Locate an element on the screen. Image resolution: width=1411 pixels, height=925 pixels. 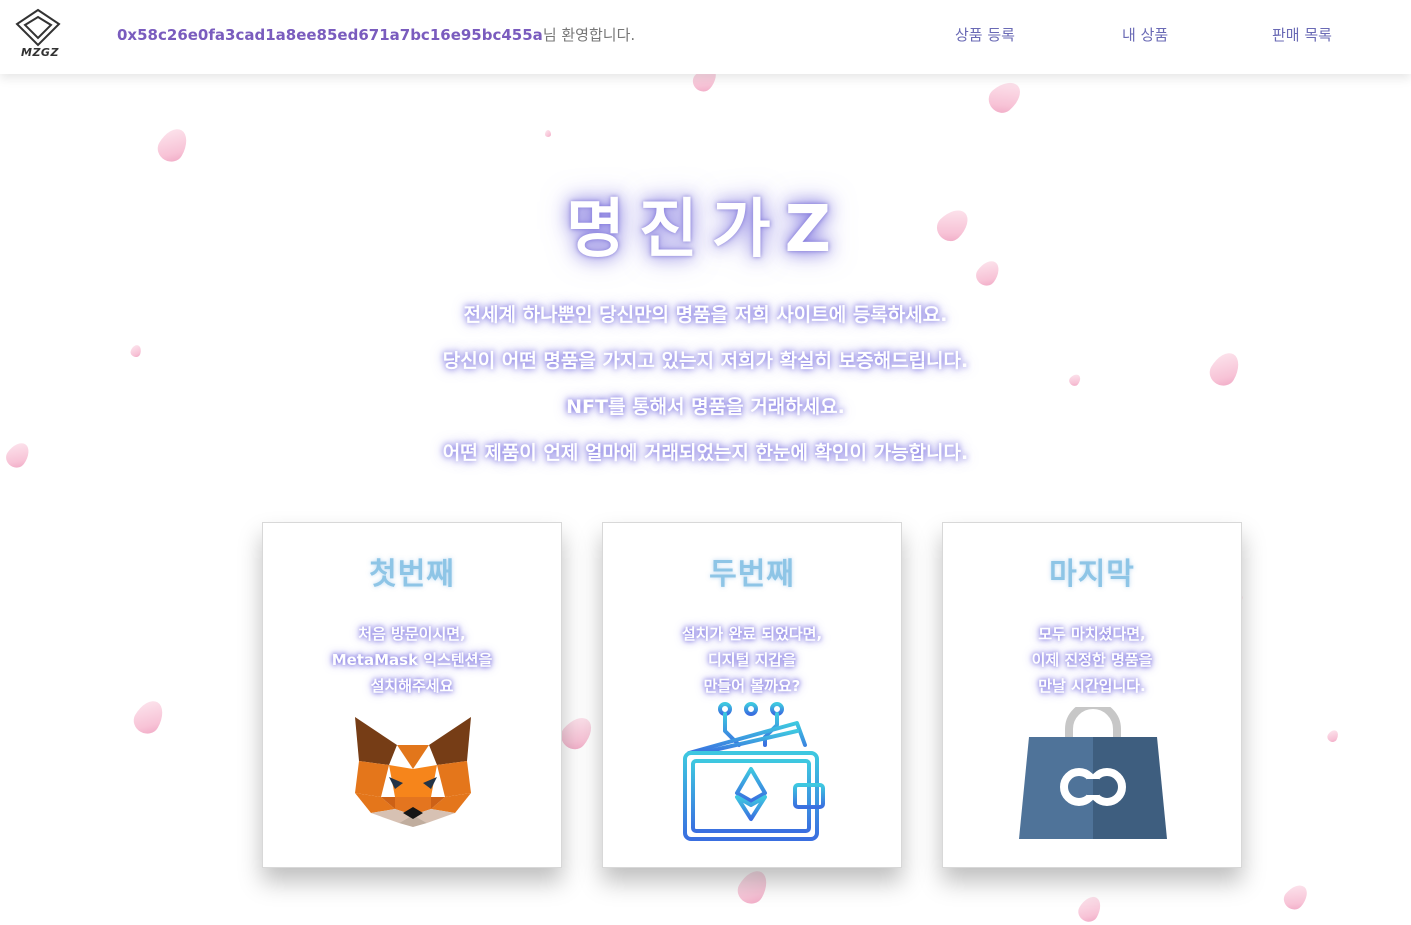
shopping-bag-icon is located at coordinates (1093, 773).